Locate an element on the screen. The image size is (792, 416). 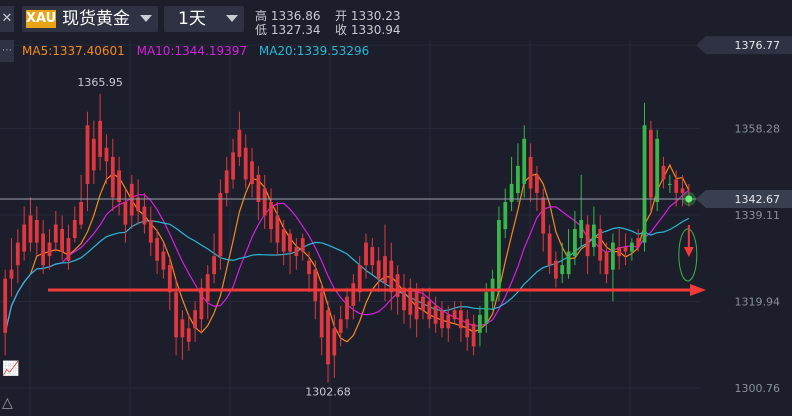
close-button: ✕ is located at coordinates (7, 19).